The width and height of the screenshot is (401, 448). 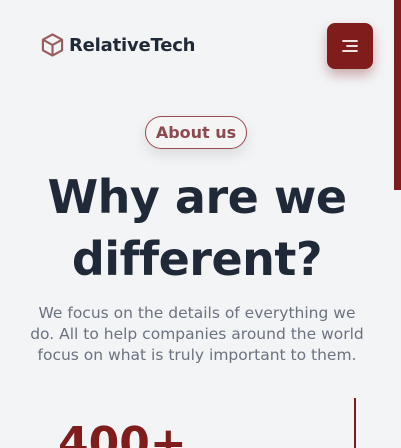 I want to click on title-line-2: different?, so click(x=197, y=259).